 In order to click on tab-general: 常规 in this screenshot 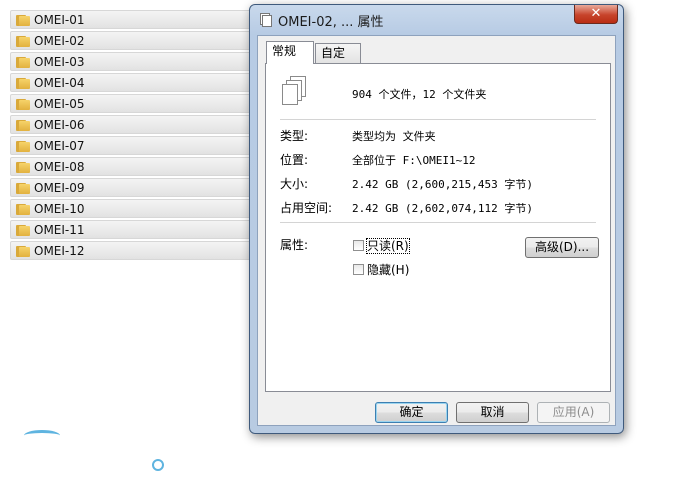, I will do `click(290, 52)`.